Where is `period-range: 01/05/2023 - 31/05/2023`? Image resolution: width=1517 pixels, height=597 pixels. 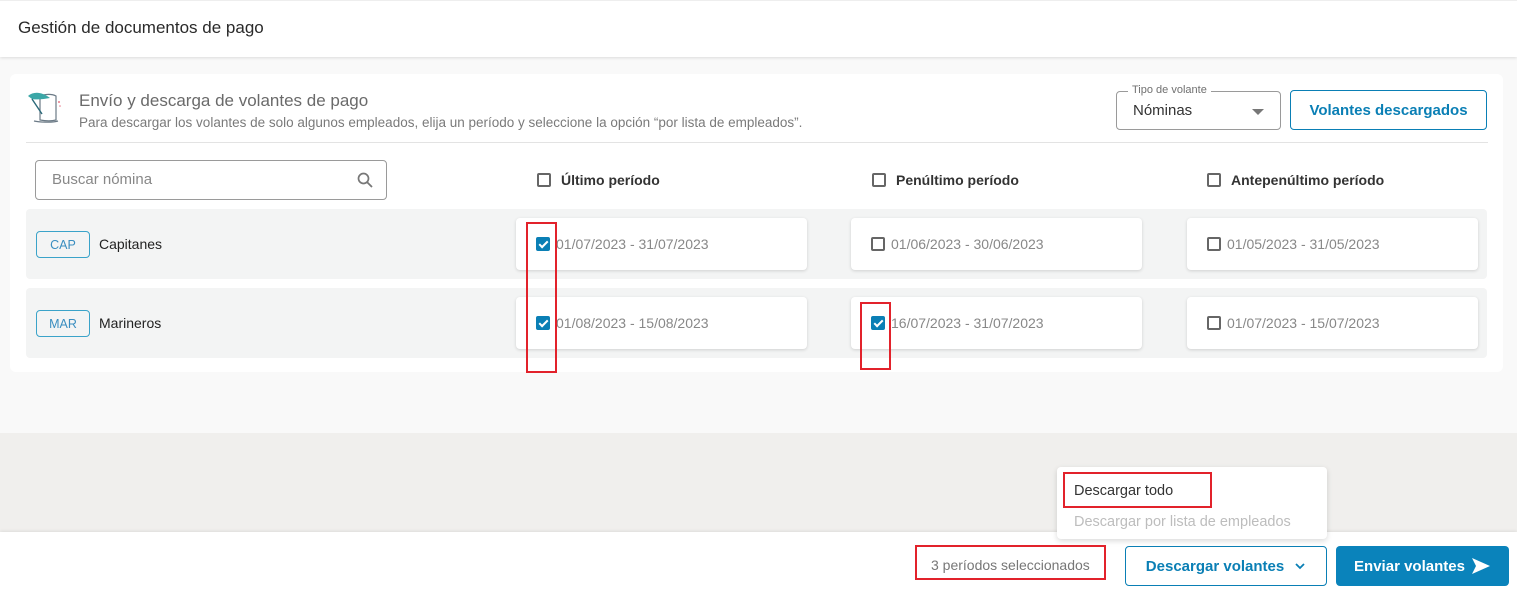
period-range: 01/05/2023 - 31/05/2023 is located at coordinates (1303, 244).